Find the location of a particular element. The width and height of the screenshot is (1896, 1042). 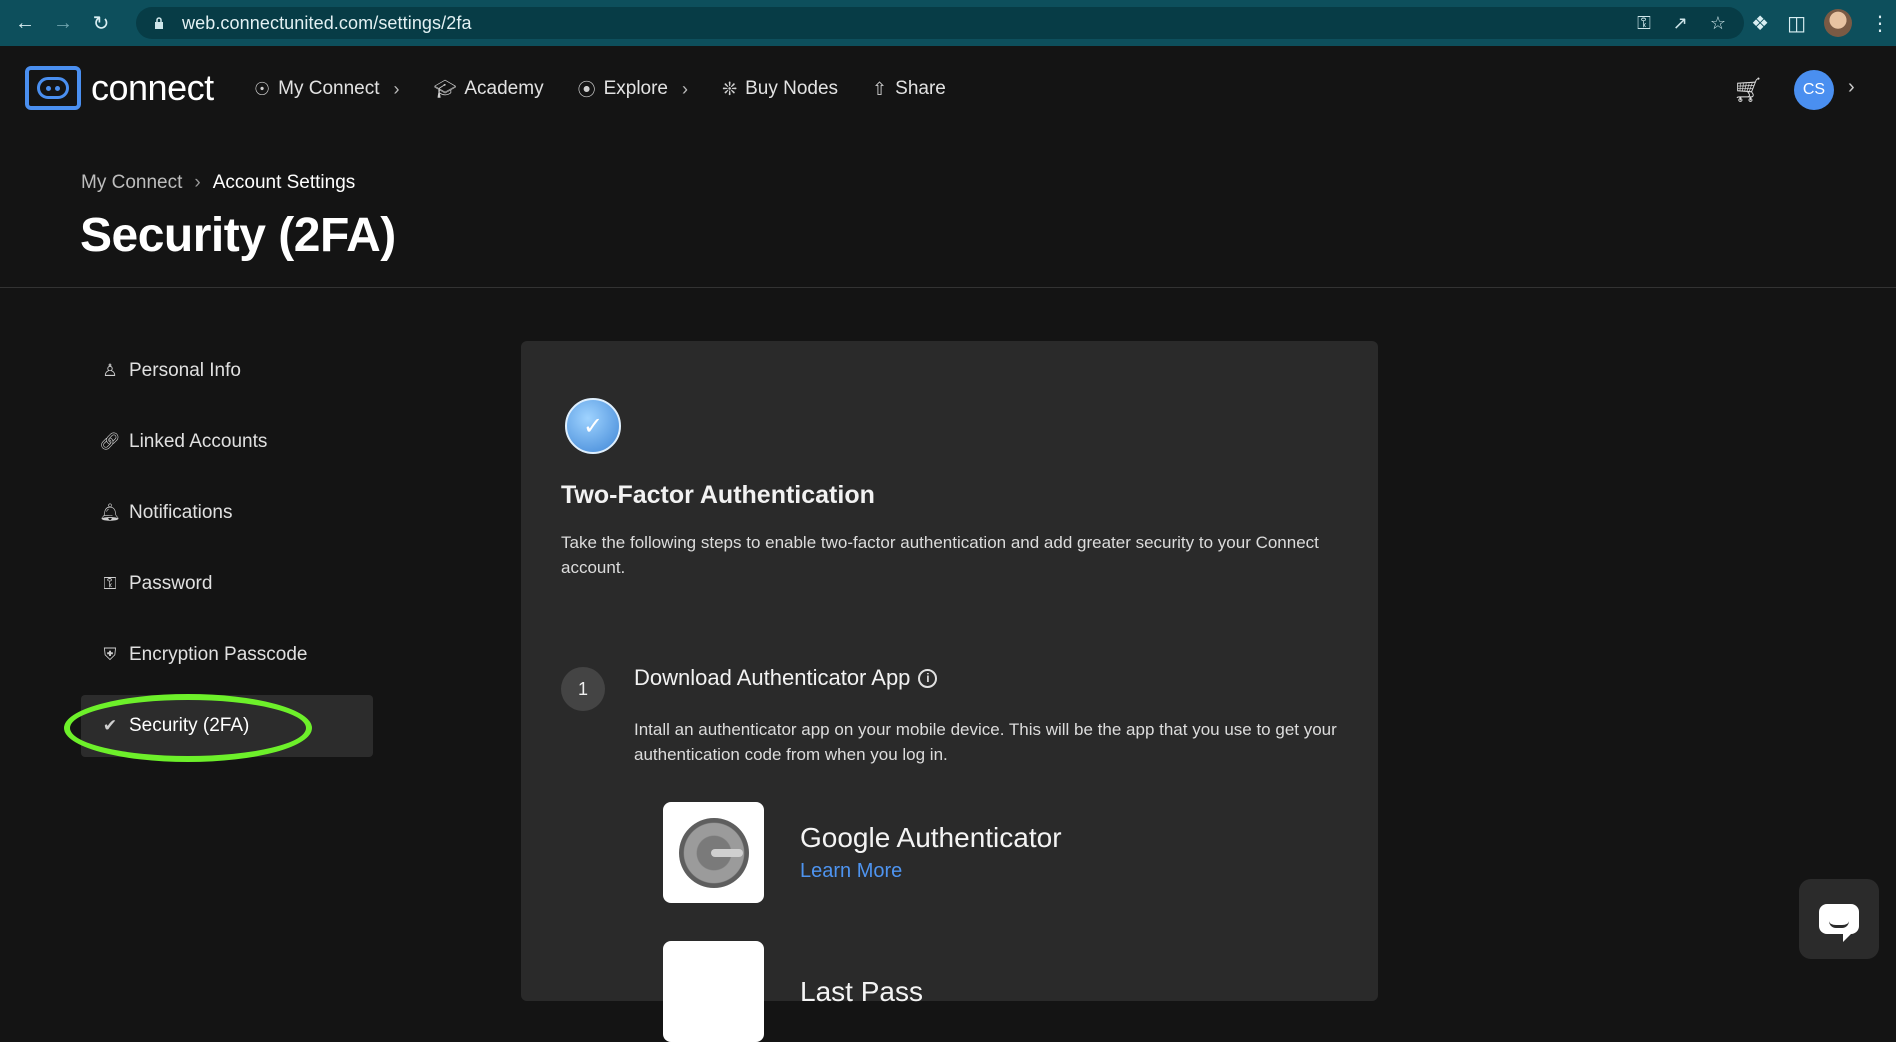

step-number-badge: 1 is located at coordinates (583, 689).